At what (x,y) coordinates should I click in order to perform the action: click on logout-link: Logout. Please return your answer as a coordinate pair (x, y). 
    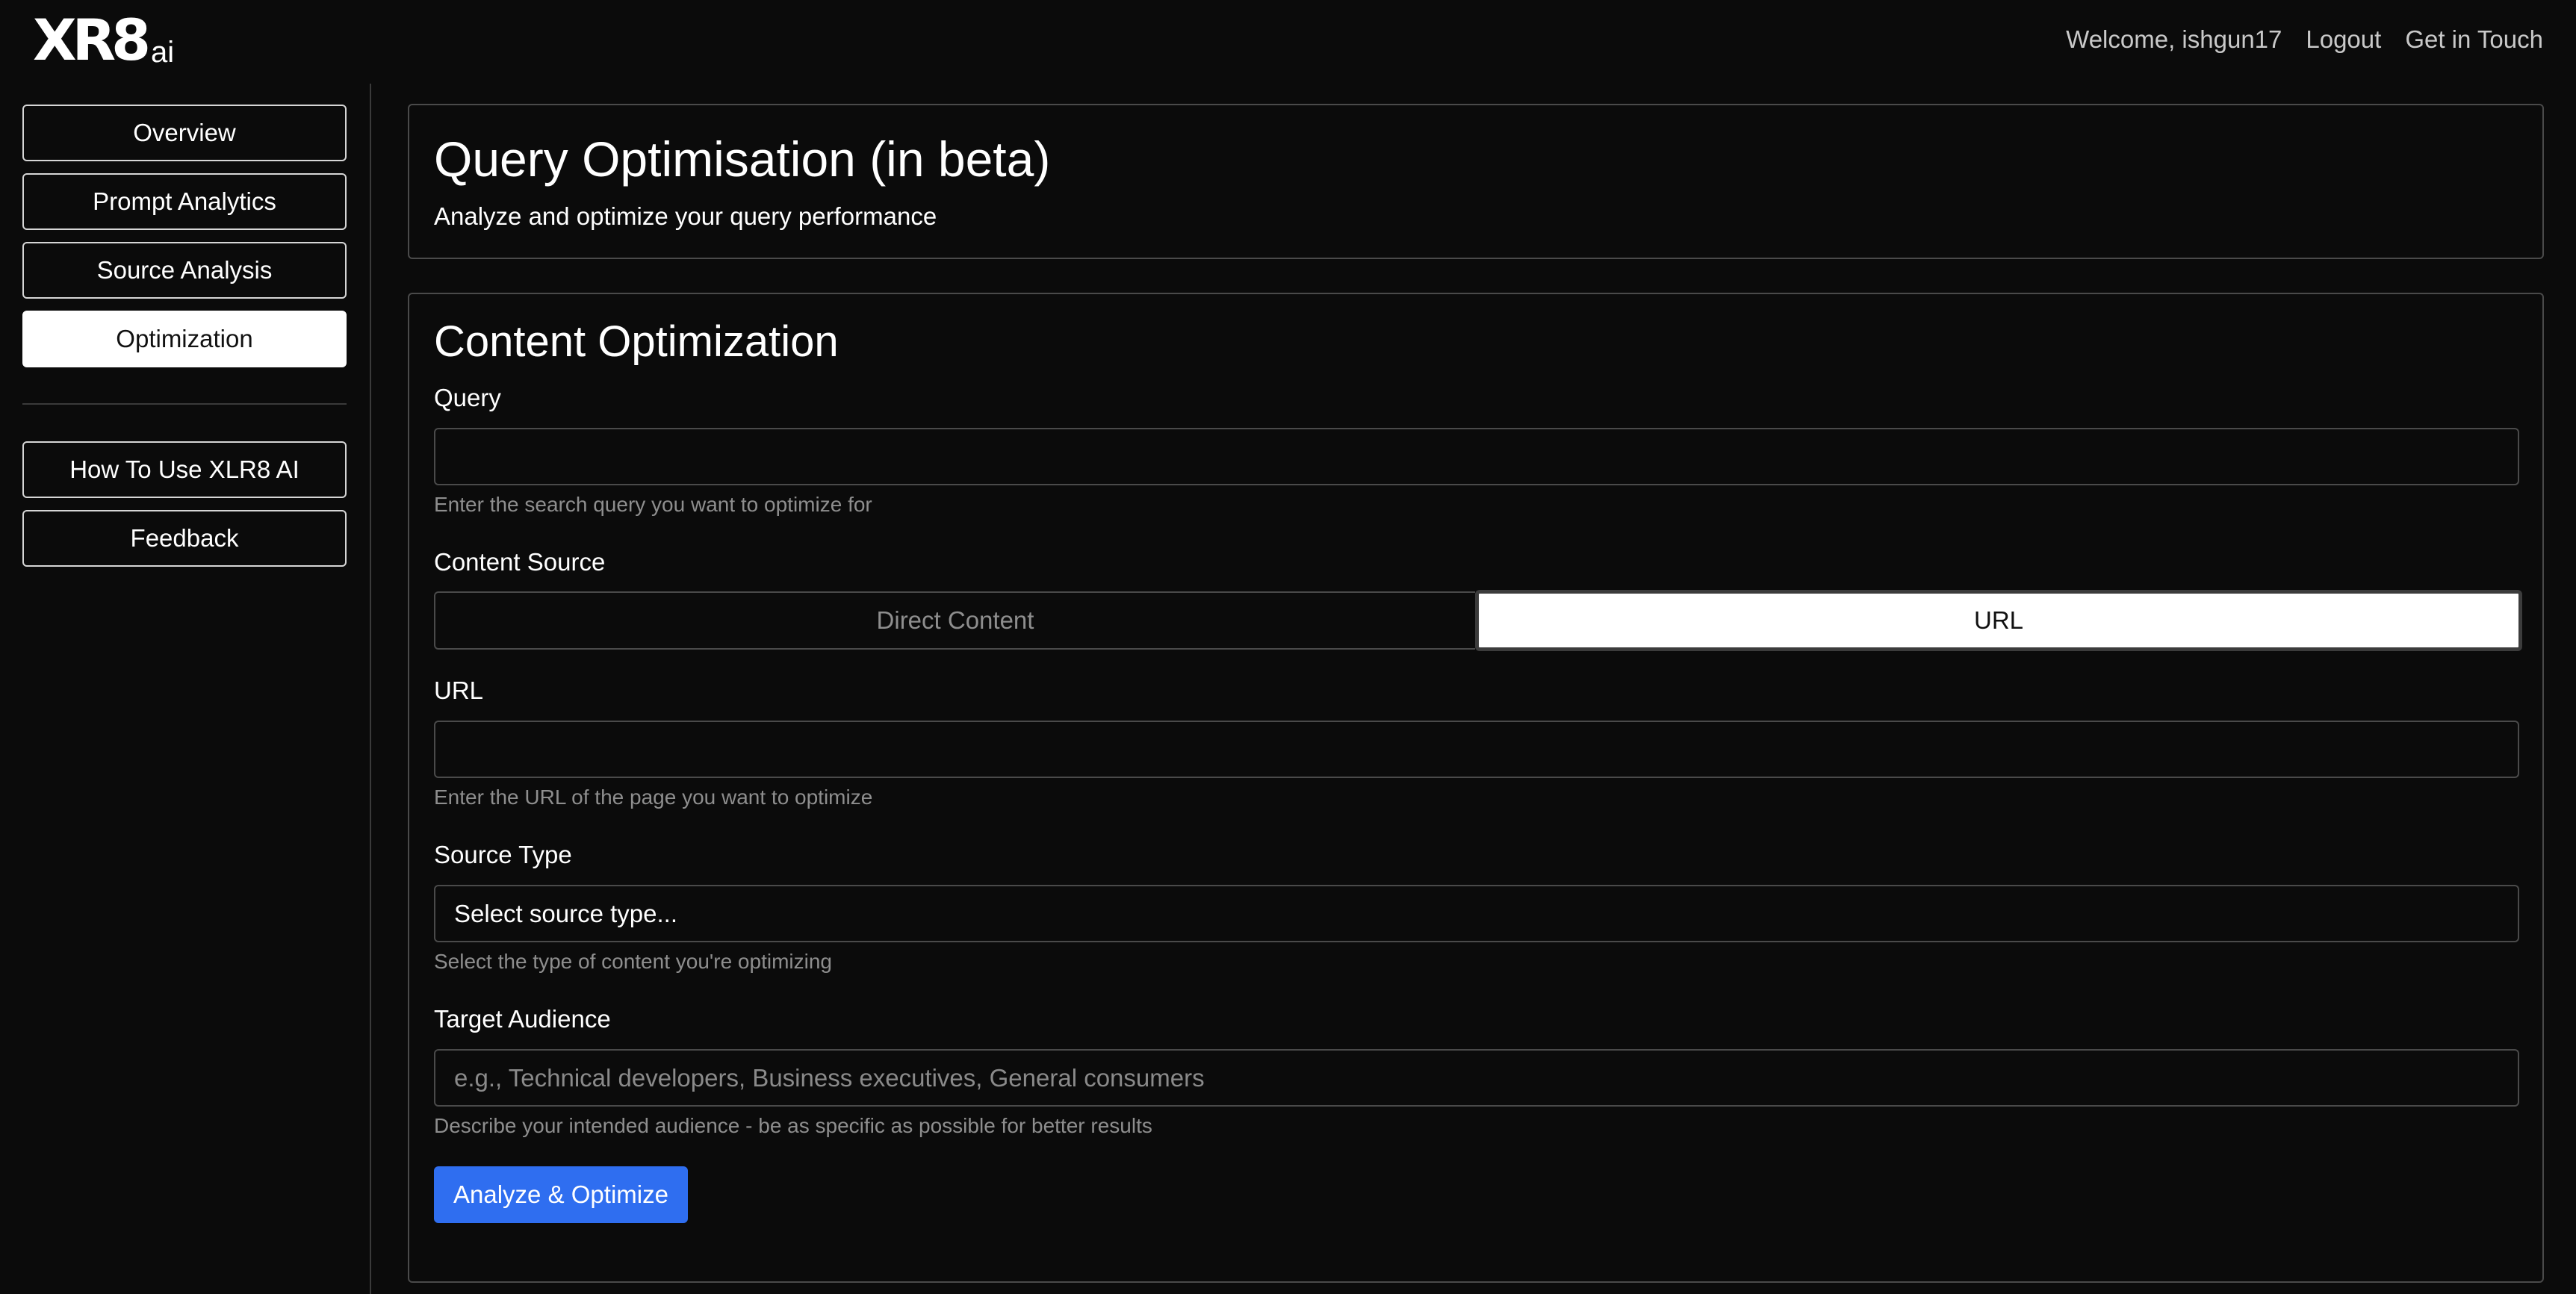
    Looking at the image, I should click on (2343, 39).